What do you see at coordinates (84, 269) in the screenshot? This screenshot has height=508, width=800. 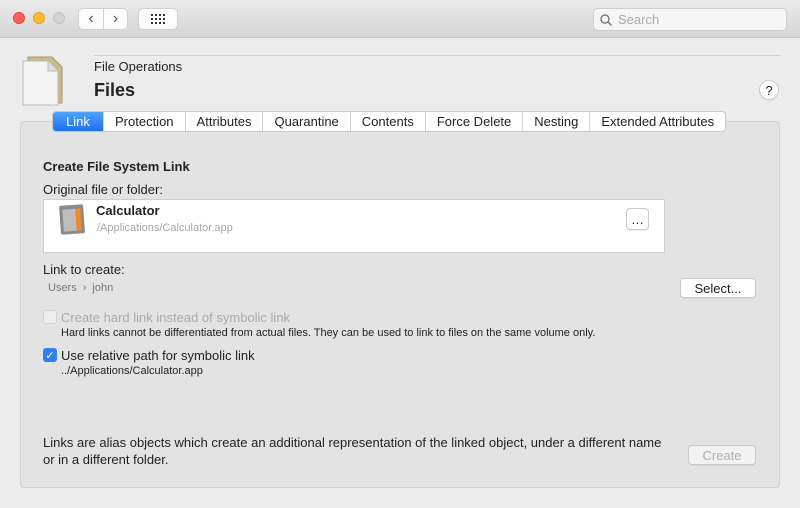 I see `link-label: Link to create:` at bounding box center [84, 269].